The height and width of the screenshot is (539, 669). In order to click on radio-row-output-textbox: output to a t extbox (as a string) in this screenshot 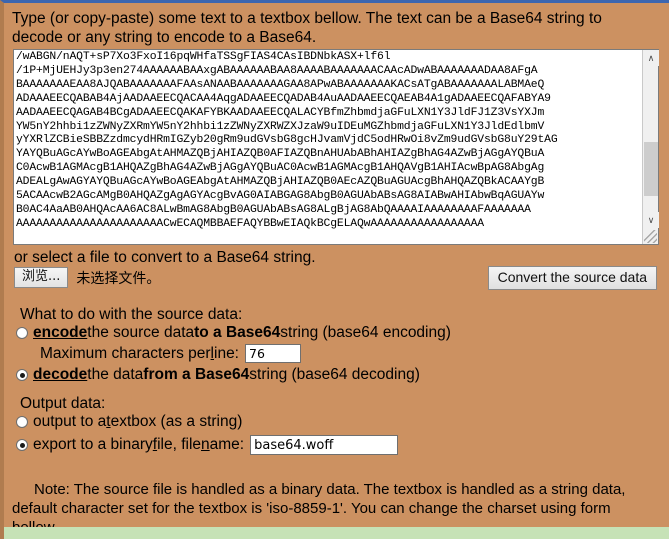, I will do `click(129, 422)`.